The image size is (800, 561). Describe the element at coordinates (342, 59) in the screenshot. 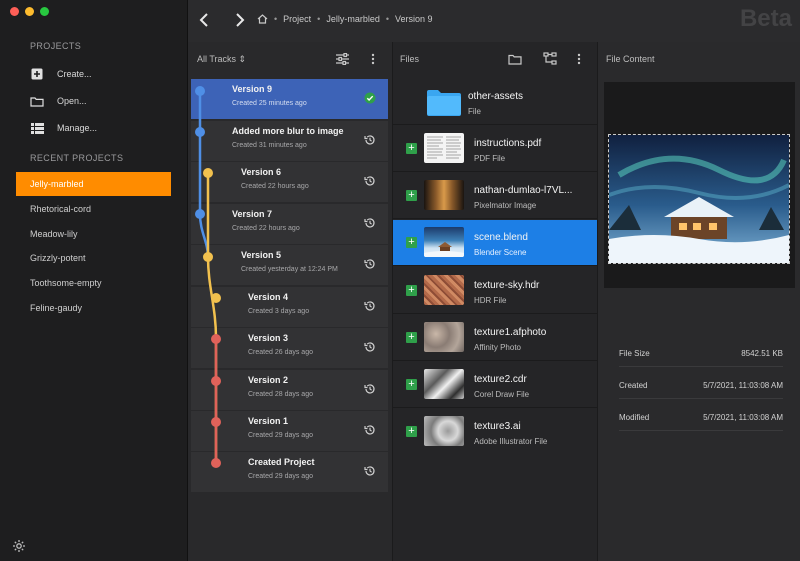

I see `sliders-icon` at that location.